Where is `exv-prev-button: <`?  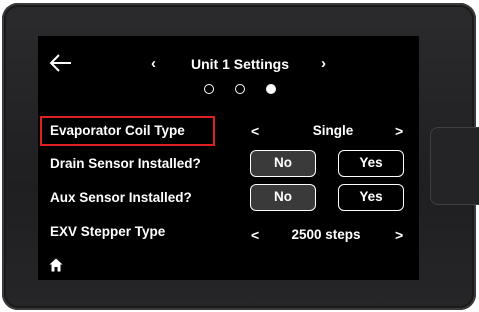
exv-prev-button: < is located at coordinates (255, 235).